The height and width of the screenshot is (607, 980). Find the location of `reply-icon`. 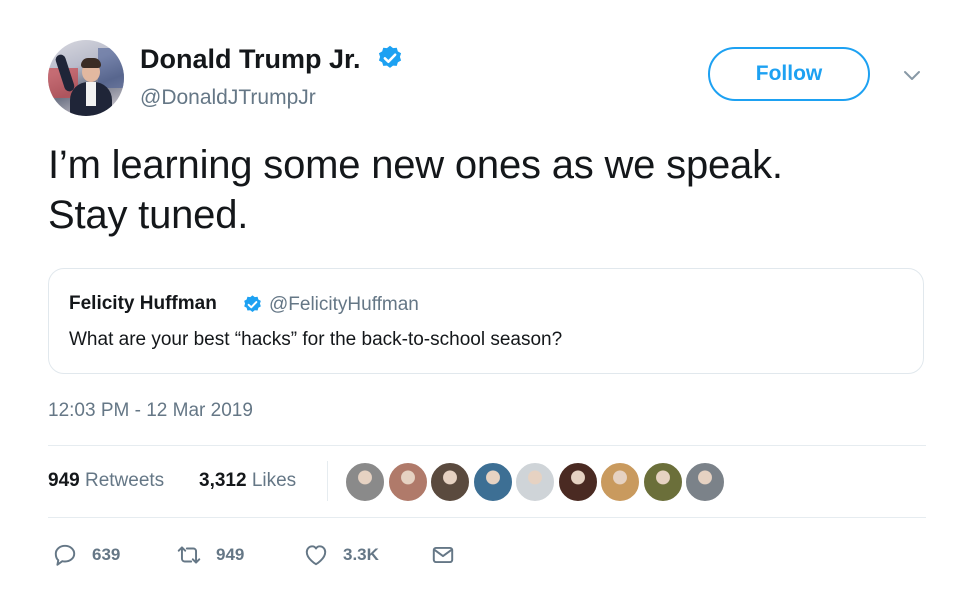

reply-icon is located at coordinates (65, 555).